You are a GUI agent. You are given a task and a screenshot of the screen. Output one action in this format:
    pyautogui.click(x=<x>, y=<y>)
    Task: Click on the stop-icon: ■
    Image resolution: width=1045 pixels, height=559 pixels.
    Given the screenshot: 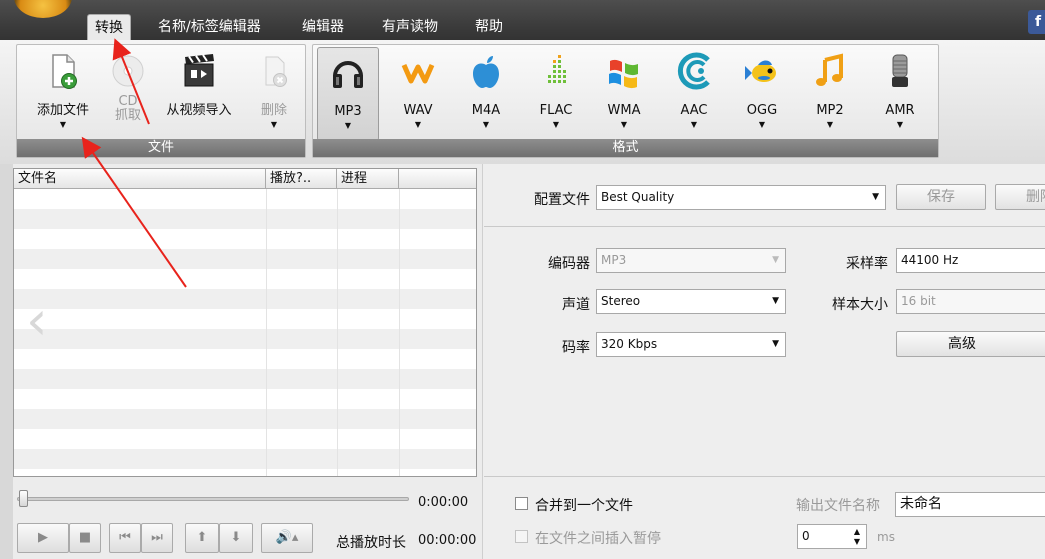 What is the action you would take?
    pyautogui.click(x=85, y=537)
    